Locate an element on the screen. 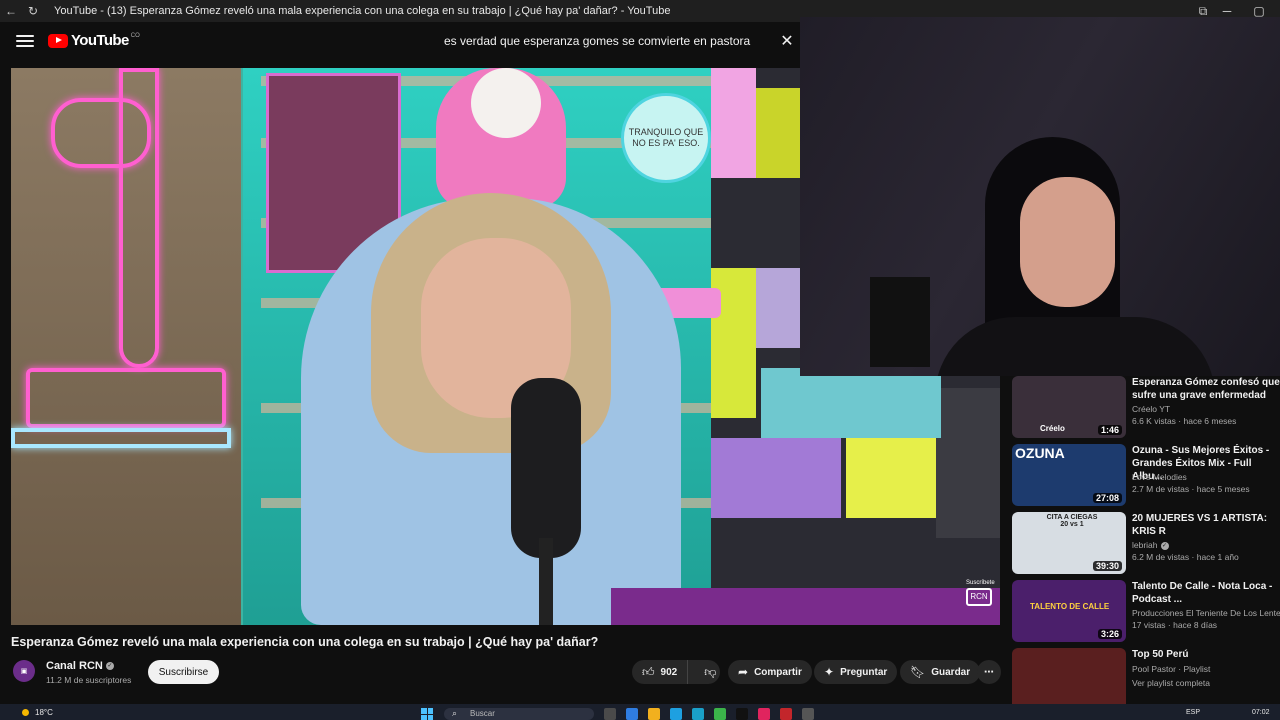  share-button: ➦ Compartir is located at coordinates (770, 672).